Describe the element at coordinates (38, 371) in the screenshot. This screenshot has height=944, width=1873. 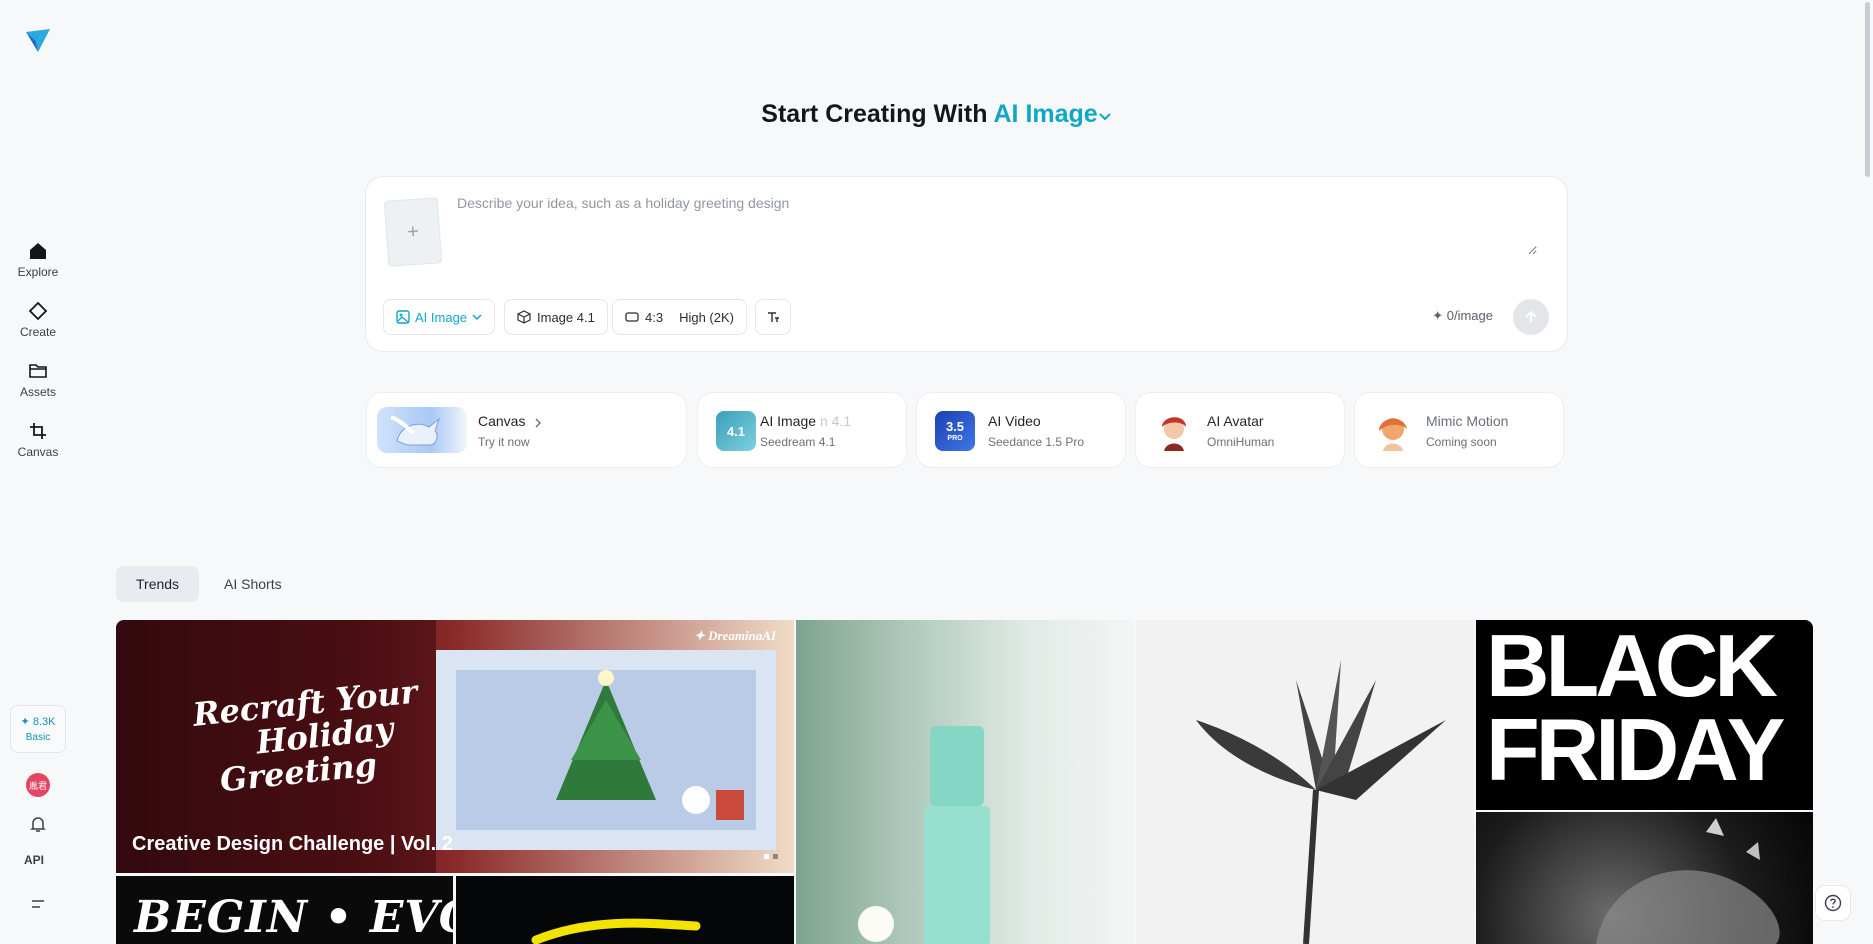
I see `folder-icon` at that location.